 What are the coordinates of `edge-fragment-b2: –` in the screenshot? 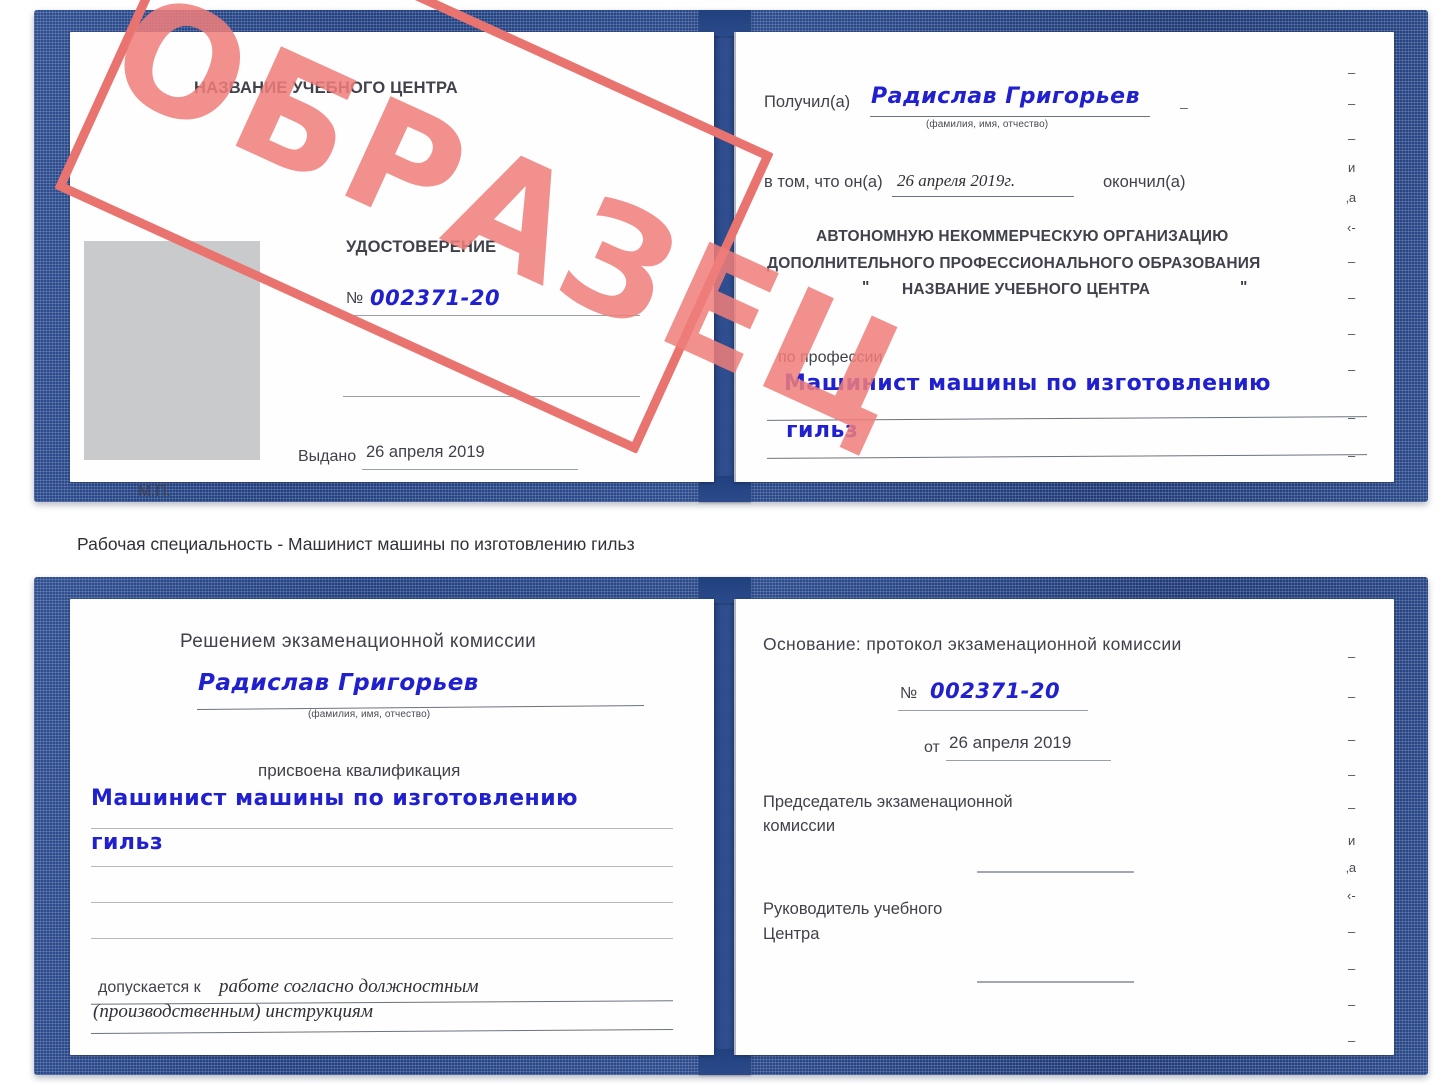 It's located at (1352, 696).